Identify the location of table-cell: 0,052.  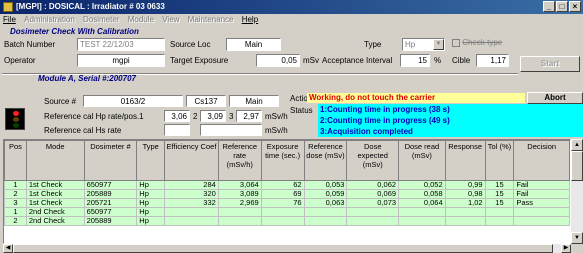
(422, 185).